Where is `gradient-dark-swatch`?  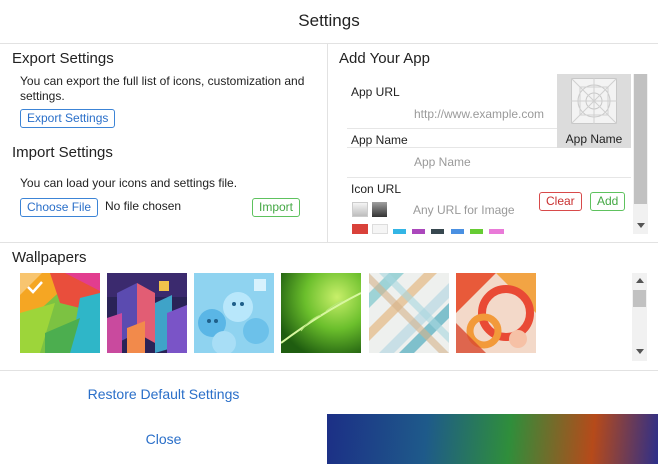
gradient-dark-swatch is located at coordinates (379, 209).